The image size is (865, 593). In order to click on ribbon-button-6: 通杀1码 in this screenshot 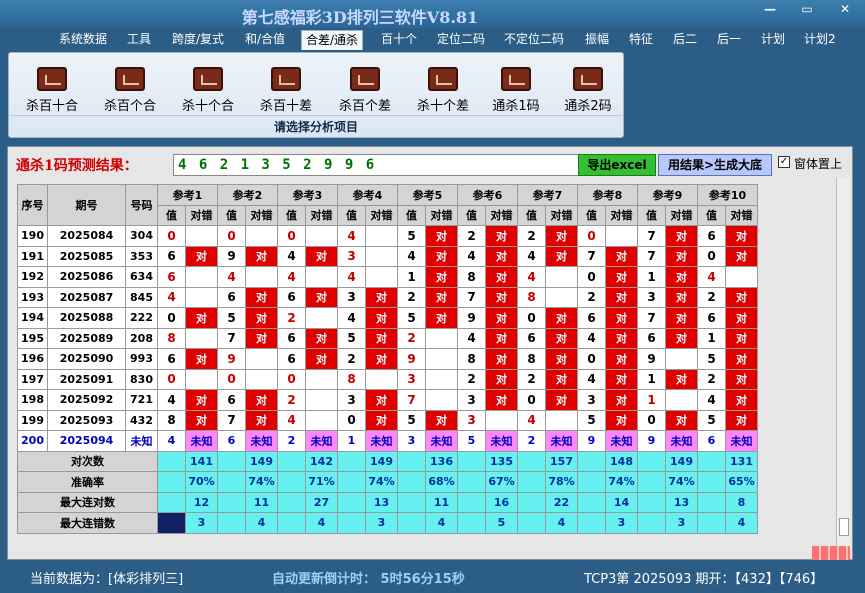, I will do `click(516, 90)`.